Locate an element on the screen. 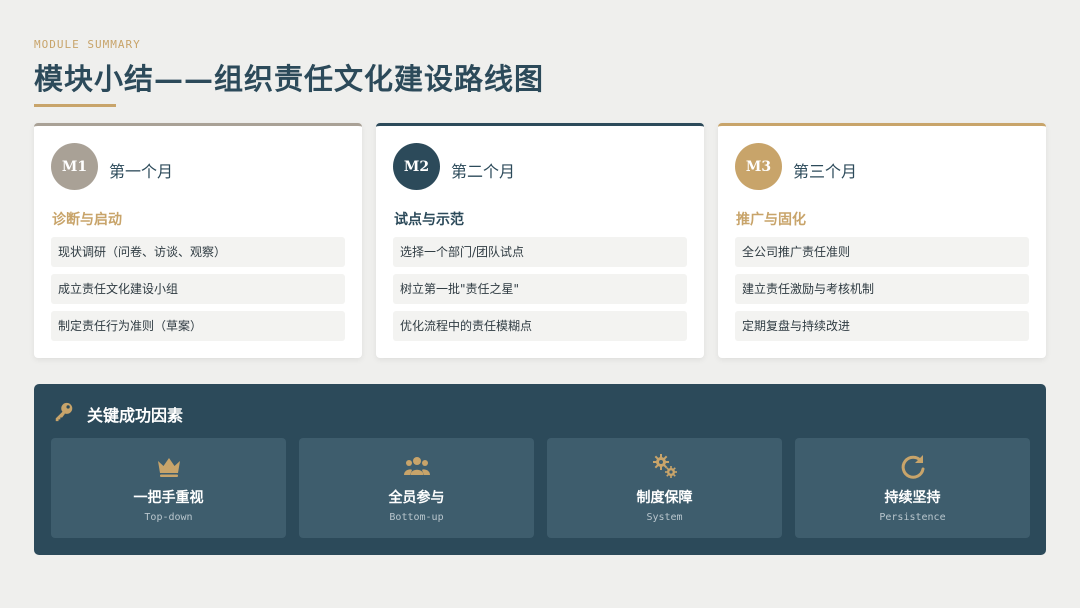  factor-card-top-down: 一把手重视 Top-down is located at coordinates (168, 488).